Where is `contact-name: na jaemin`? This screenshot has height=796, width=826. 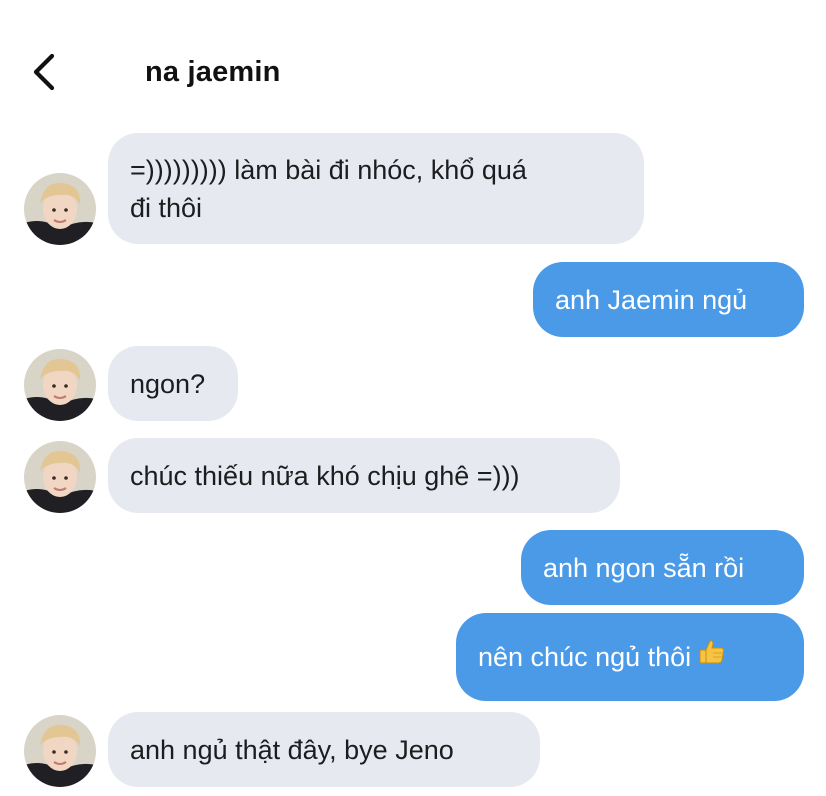 contact-name: na jaemin is located at coordinates (213, 72).